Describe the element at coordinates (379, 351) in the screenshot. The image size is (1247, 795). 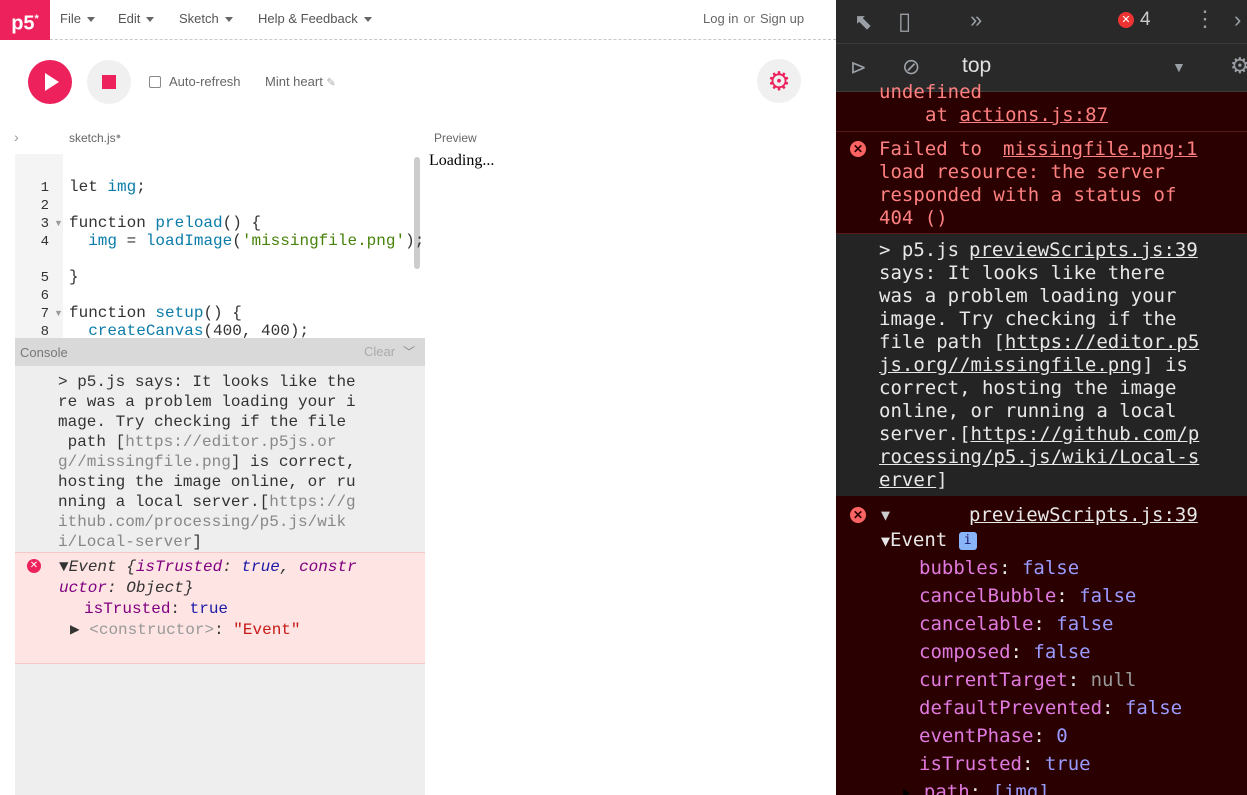
I see `console-clear-button: Clear` at that location.